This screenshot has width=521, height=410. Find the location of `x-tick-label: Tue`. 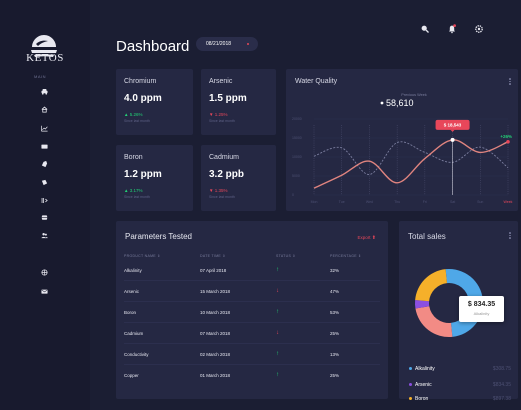

x-tick-label: Tue is located at coordinates (342, 202).